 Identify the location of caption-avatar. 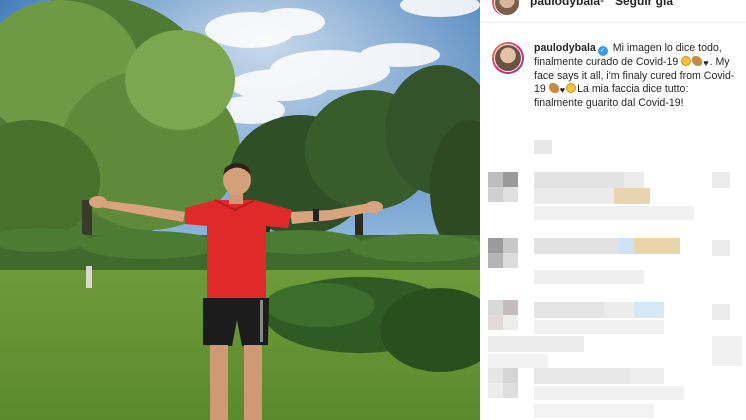
(508, 58).